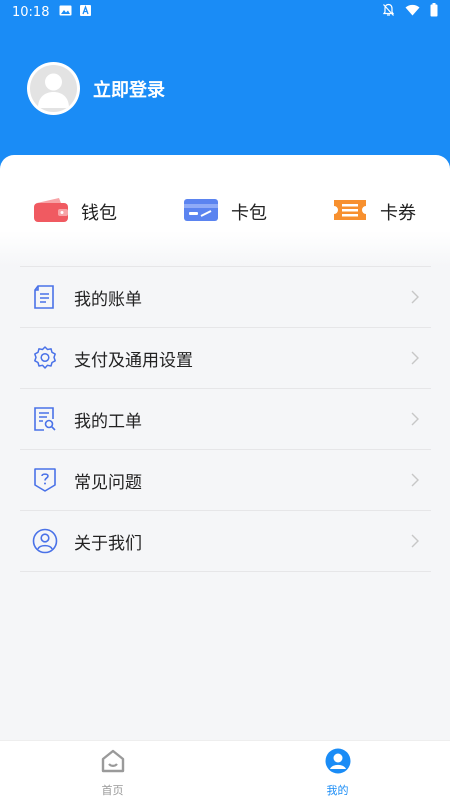  I want to click on tab-label: 我的, so click(337, 790).